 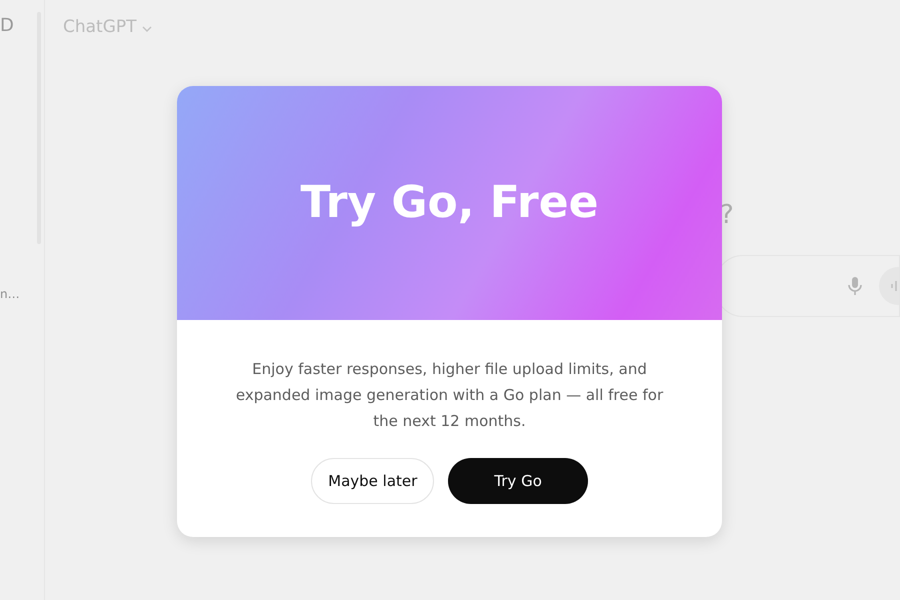 What do you see at coordinates (895, 286) in the screenshot?
I see `waveform-icon` at bounding box center [895, 286].